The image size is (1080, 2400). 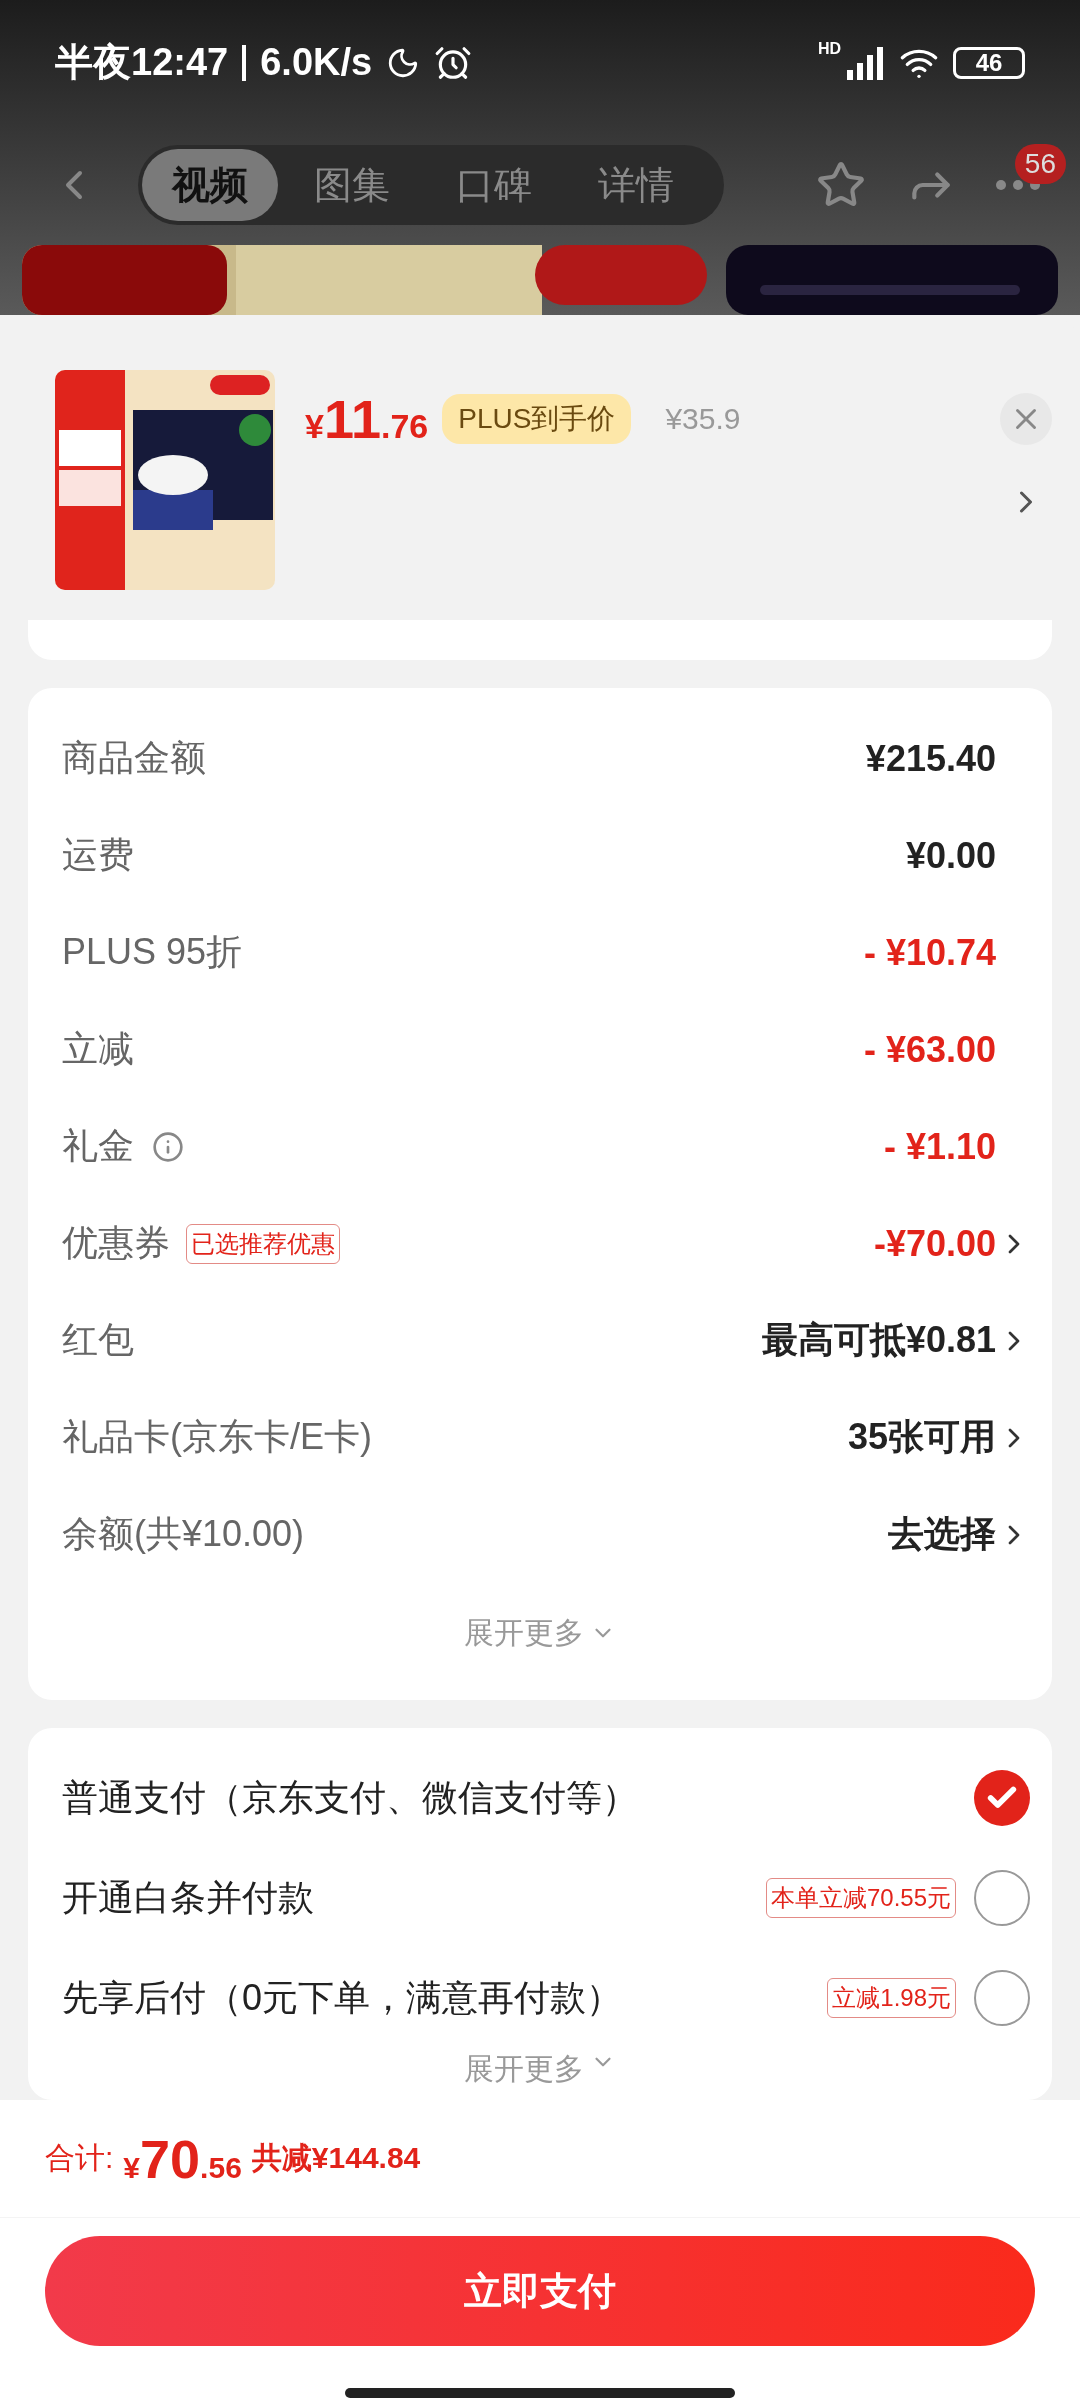 I want to click on notification-badge: 56, so click(x=1040, y=164).